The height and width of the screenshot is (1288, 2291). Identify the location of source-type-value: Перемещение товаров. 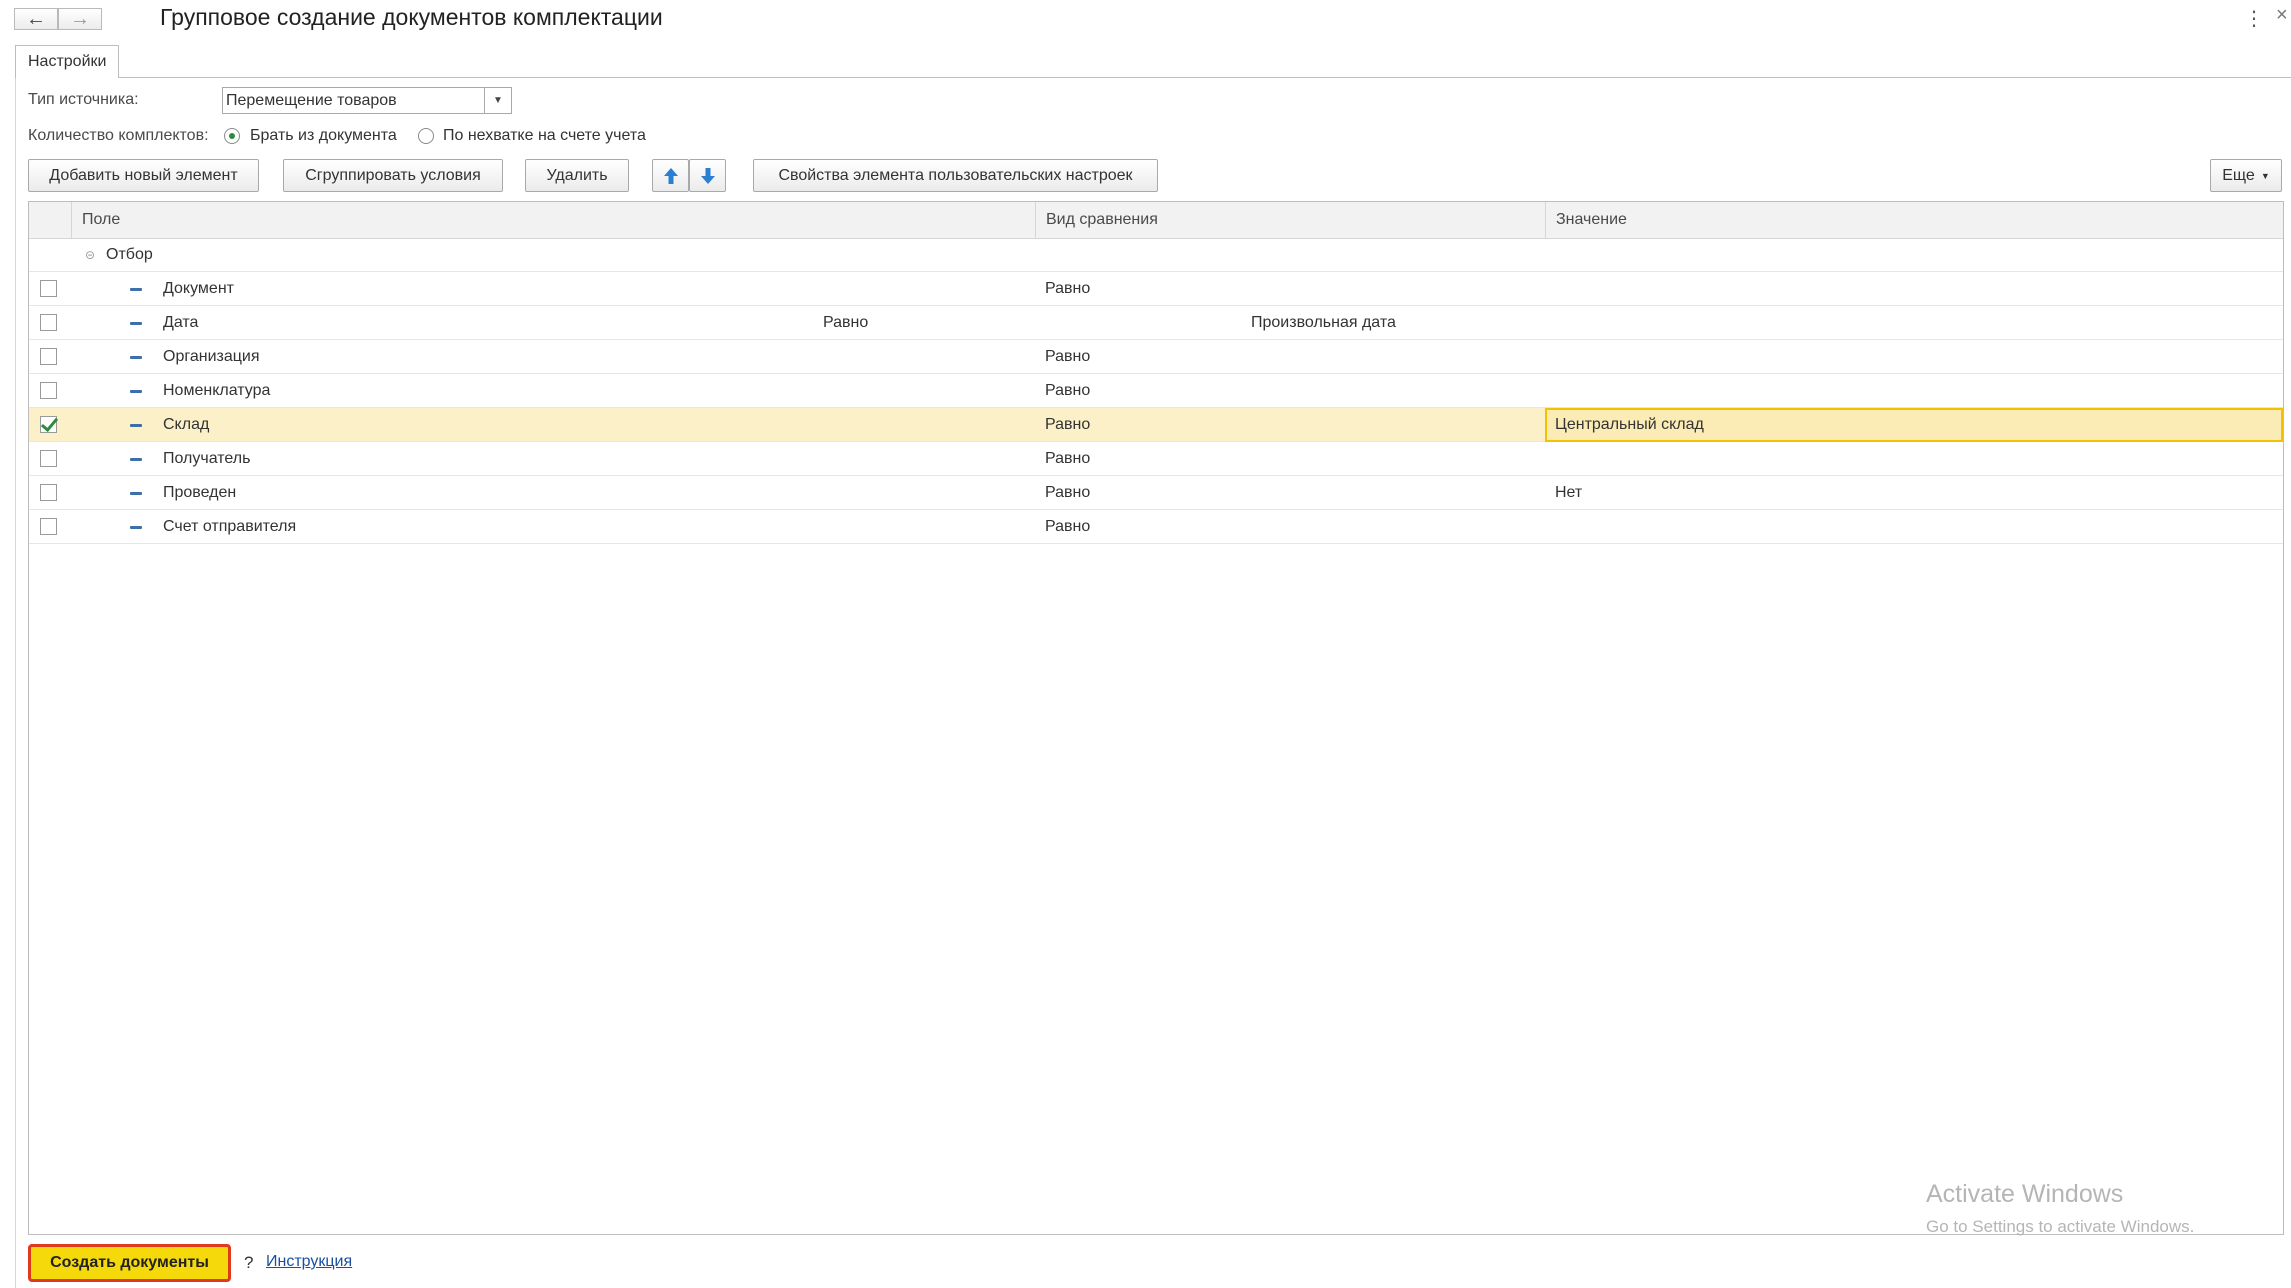
(311, 100).